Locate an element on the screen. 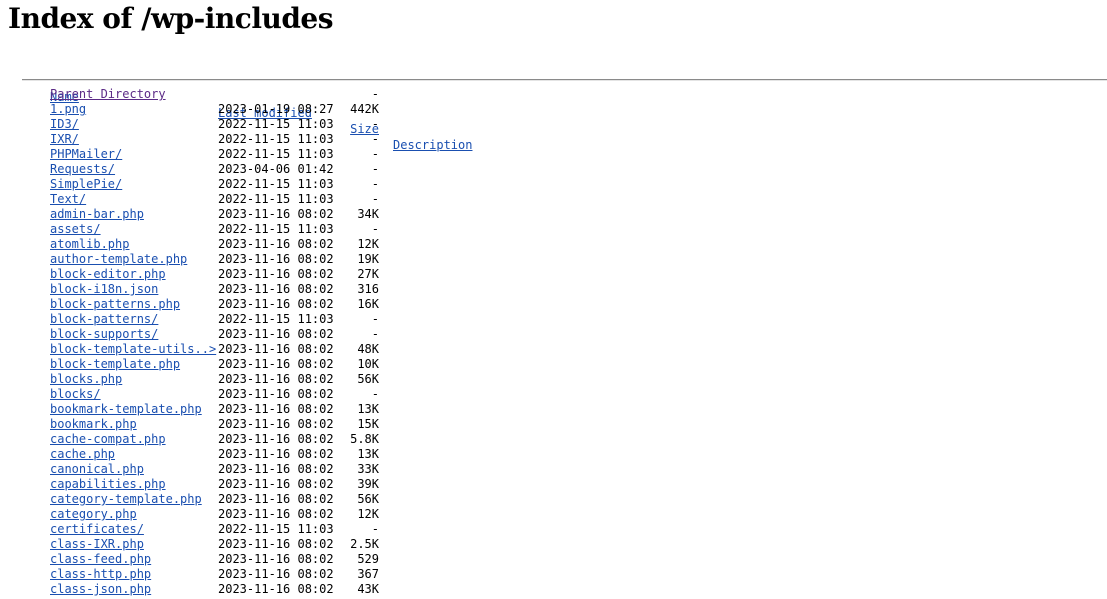 The height and width of the screenshot is (599, 1107). entry-link: block-editor.php is located at coordinates (108, 274).